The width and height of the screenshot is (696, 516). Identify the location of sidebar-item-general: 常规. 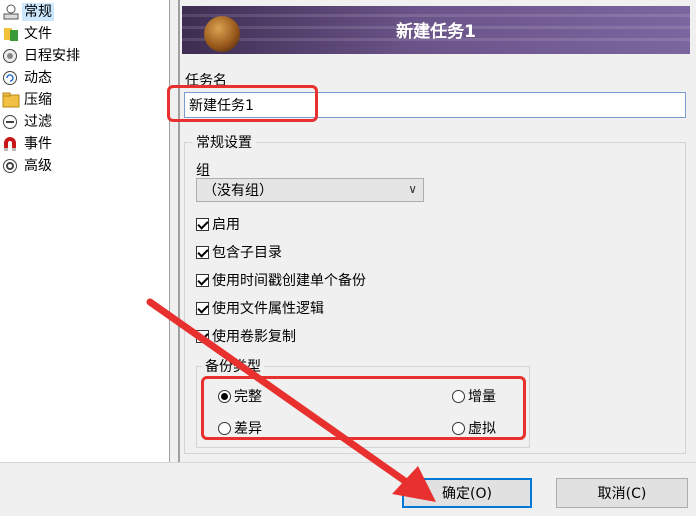
(84, 12).